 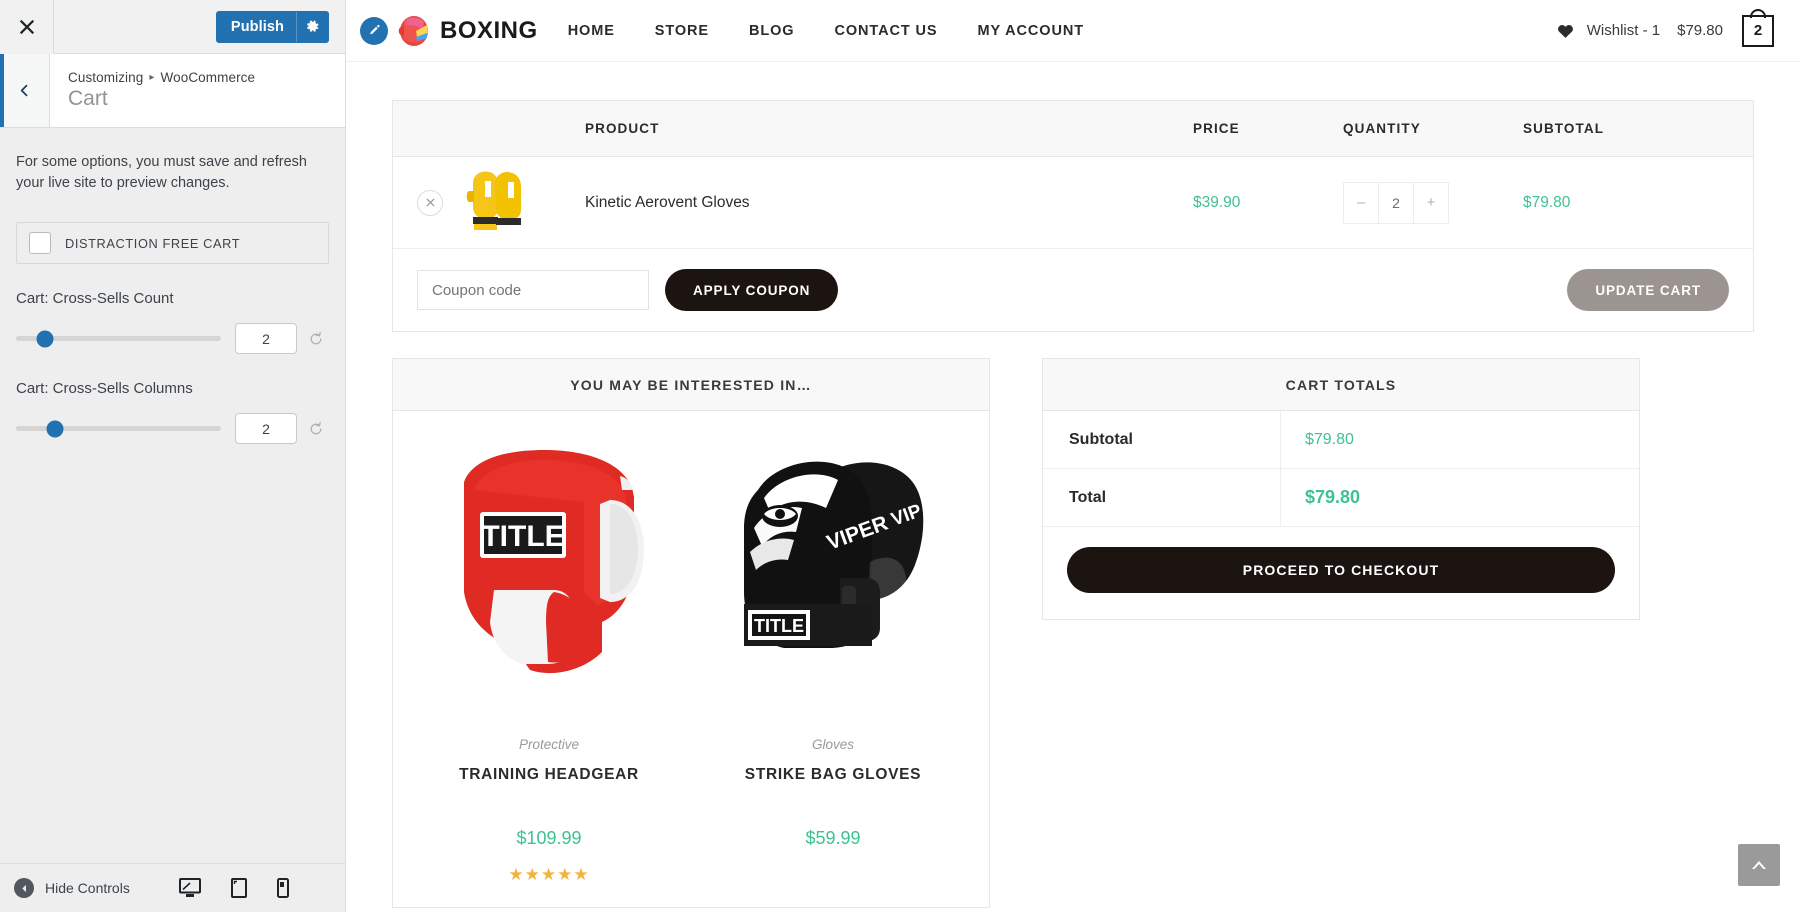 I want to click on device-mobile-button, so click(x=283, y=888).